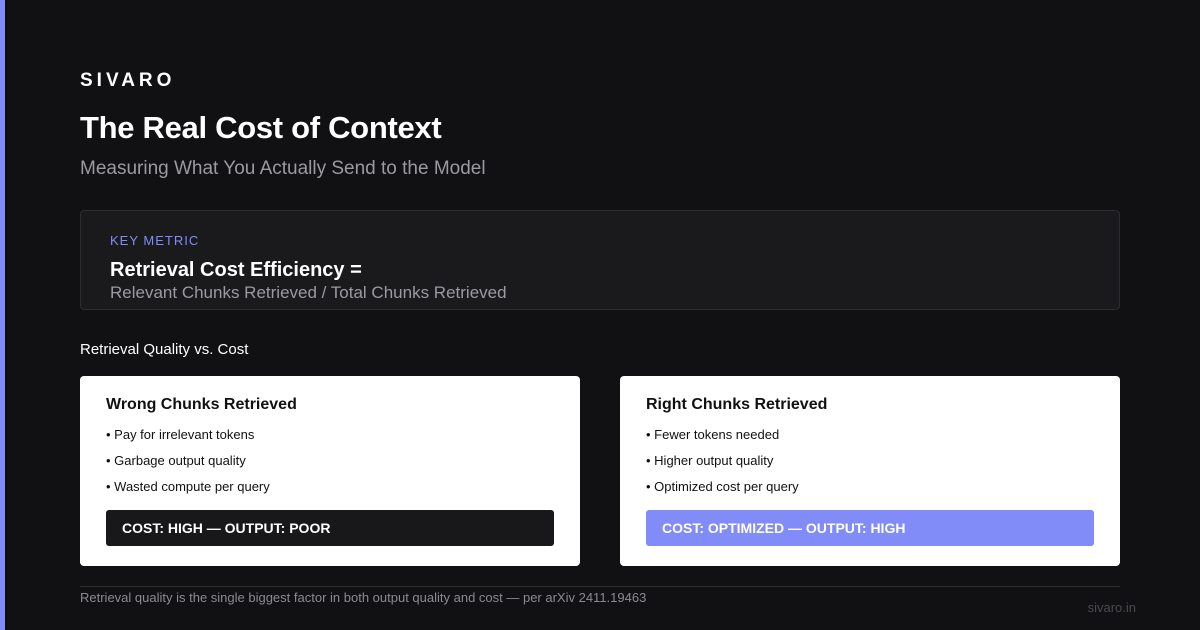  I want to click on list-item: • Optimized cost per query, so click(722, 486).